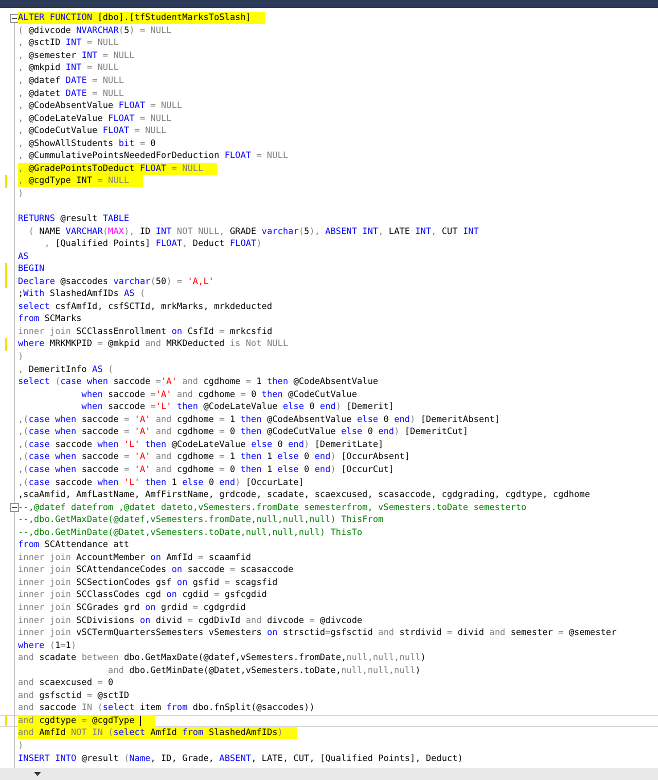 The image size is (658, 780). What do you see at coordinates (156, 570) in the screenshot?
I see `code-line: inner join SCAttendanceCodes on saccode = scasaccode` at bounding box center [156, 570].